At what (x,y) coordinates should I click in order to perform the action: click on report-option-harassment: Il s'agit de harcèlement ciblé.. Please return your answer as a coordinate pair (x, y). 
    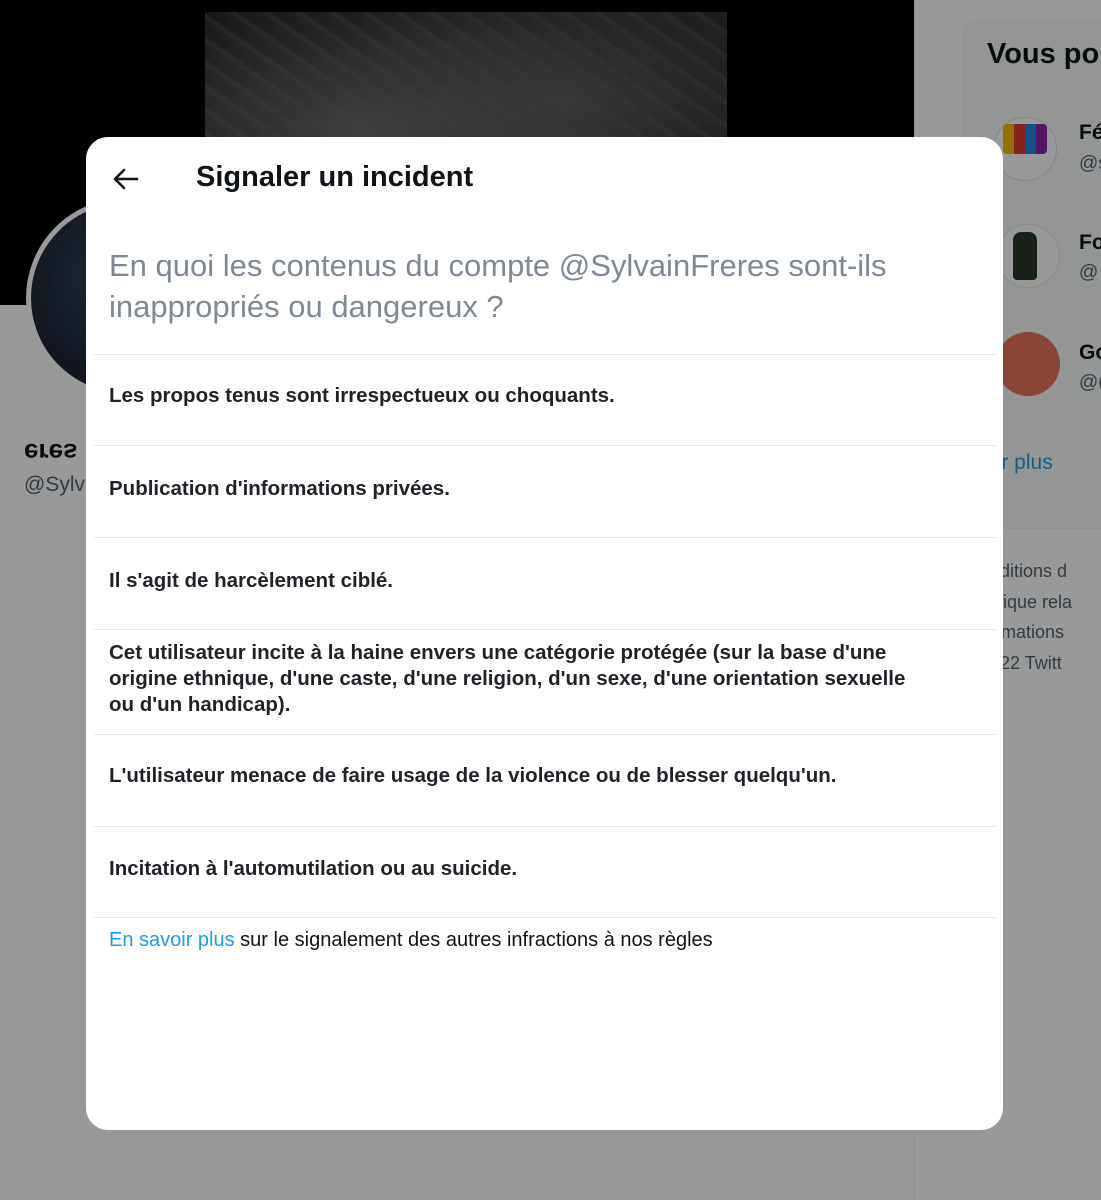
    Looking at the image, I should click on (545, 583).